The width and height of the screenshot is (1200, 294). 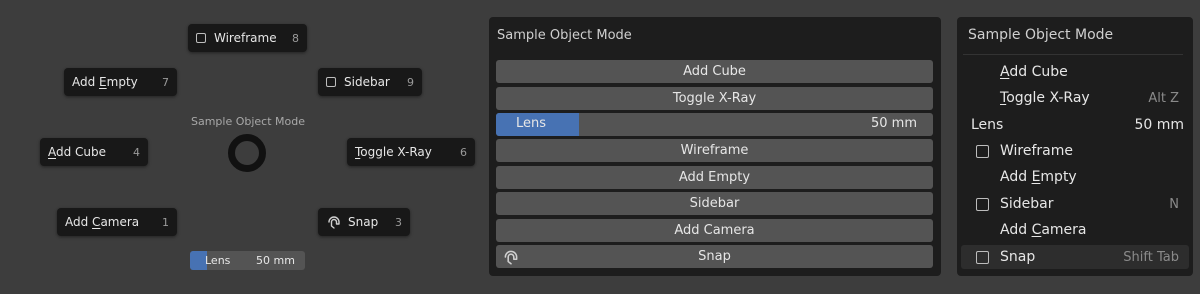 What do you see at coordinates (1027, 204) in the screenshot?
I see `menu-item-label: Sidebar` at bounding box center [1027, 204].